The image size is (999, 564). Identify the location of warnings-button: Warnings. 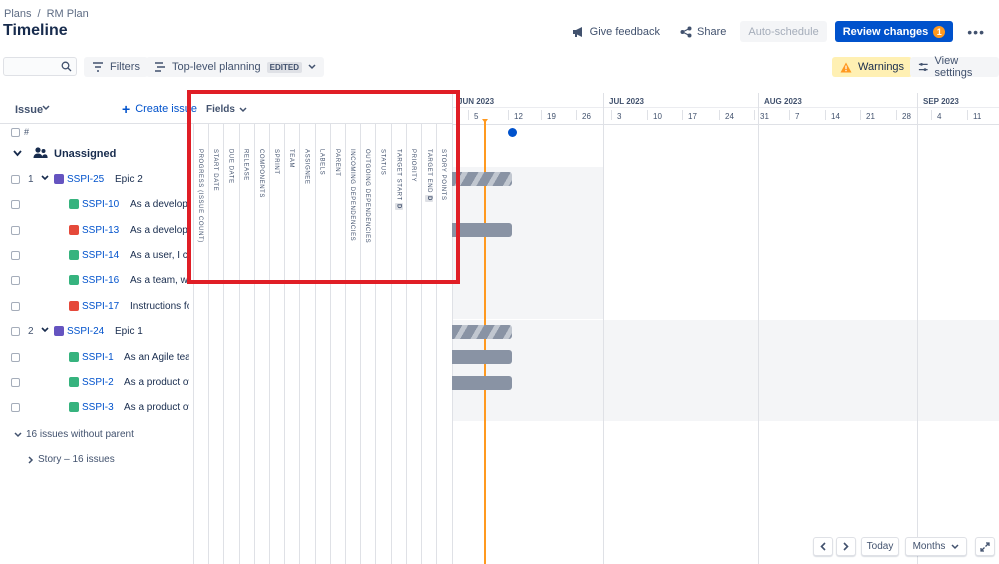
(872, 67).